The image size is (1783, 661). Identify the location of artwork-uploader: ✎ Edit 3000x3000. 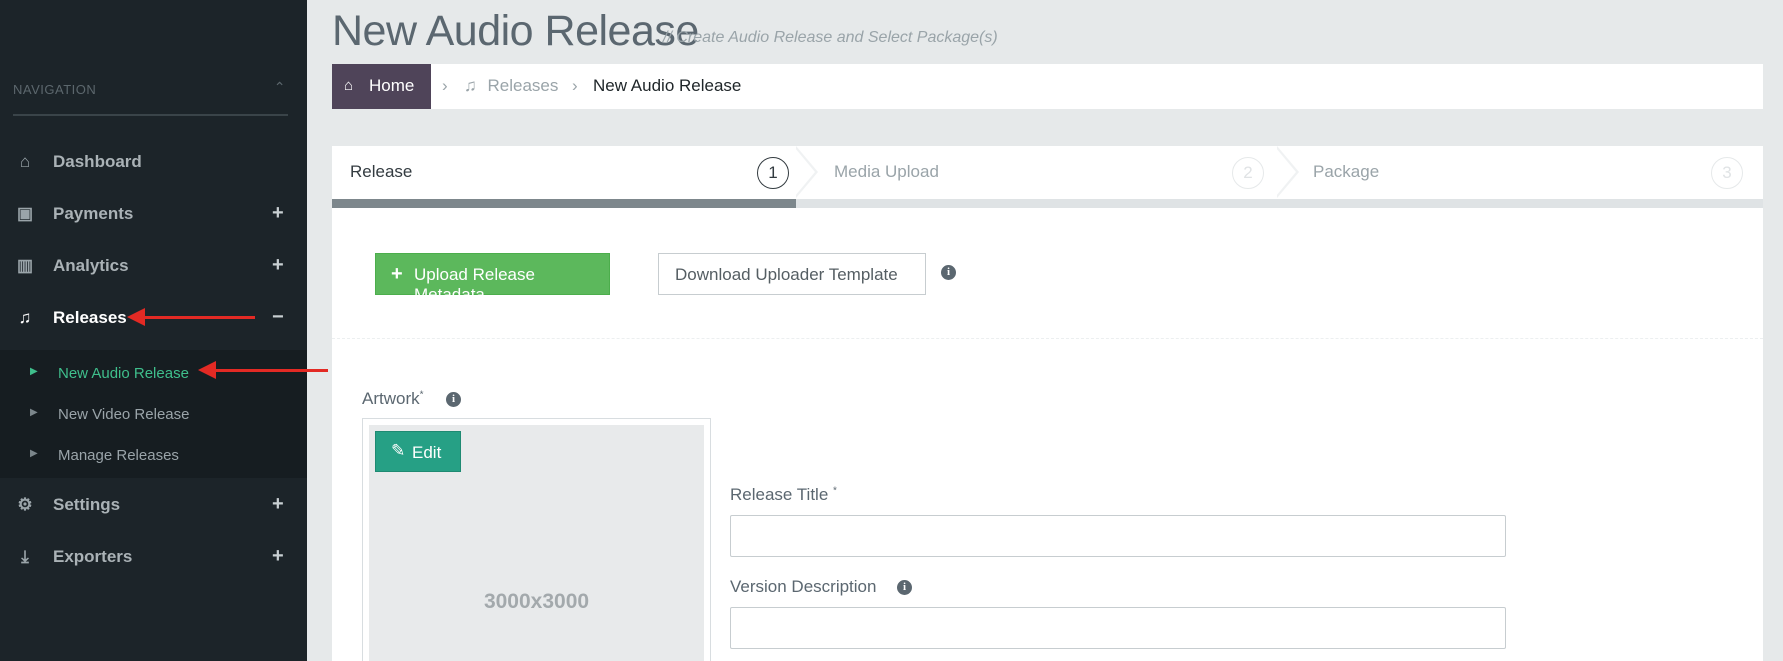
(536, 539).